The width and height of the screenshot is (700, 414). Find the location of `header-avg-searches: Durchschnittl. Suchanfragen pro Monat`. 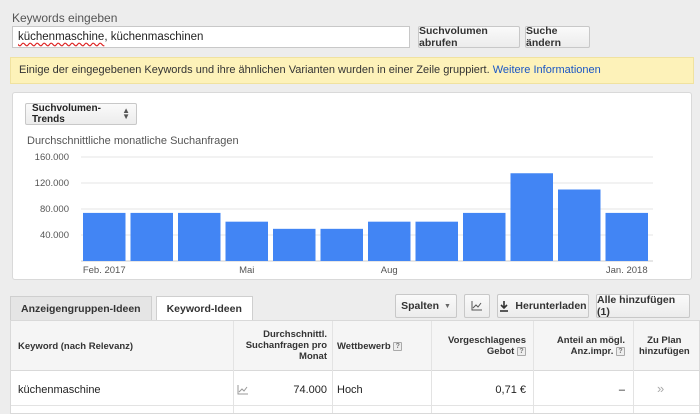

header-avg-searches: Durchschnittl. Suchanfragen pro Monat is located at coordinates (286, 345).